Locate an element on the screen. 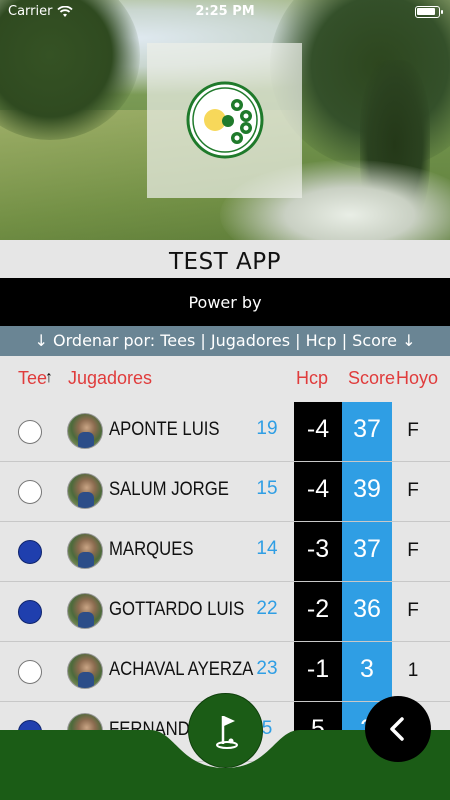  player-diff: -3 is located at coordinates (318, 549).